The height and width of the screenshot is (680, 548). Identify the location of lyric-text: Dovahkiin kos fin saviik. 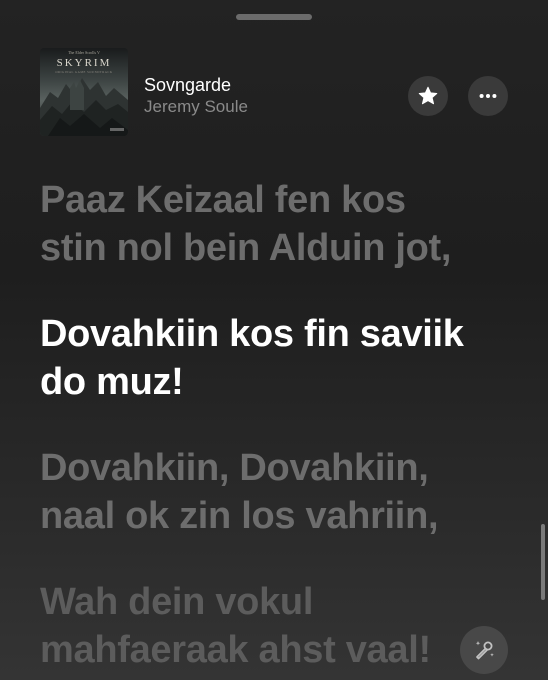
(252, 334).